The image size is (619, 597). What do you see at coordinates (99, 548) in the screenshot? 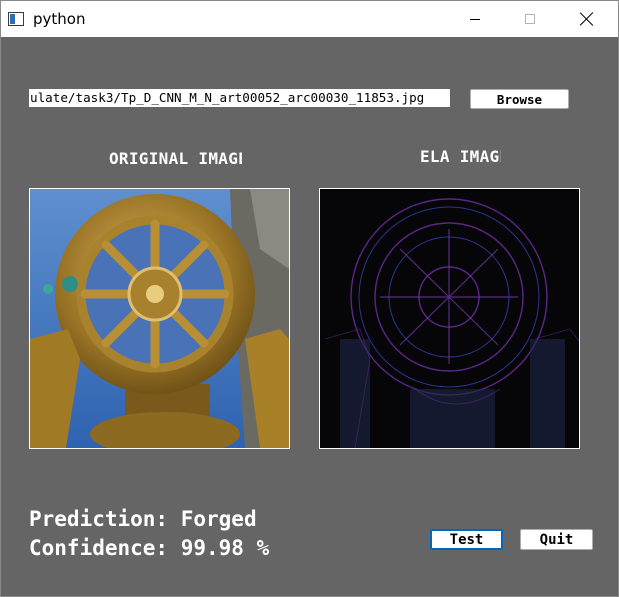
I see `confidence-label: Confidence:` at bounding box center [99, 548].